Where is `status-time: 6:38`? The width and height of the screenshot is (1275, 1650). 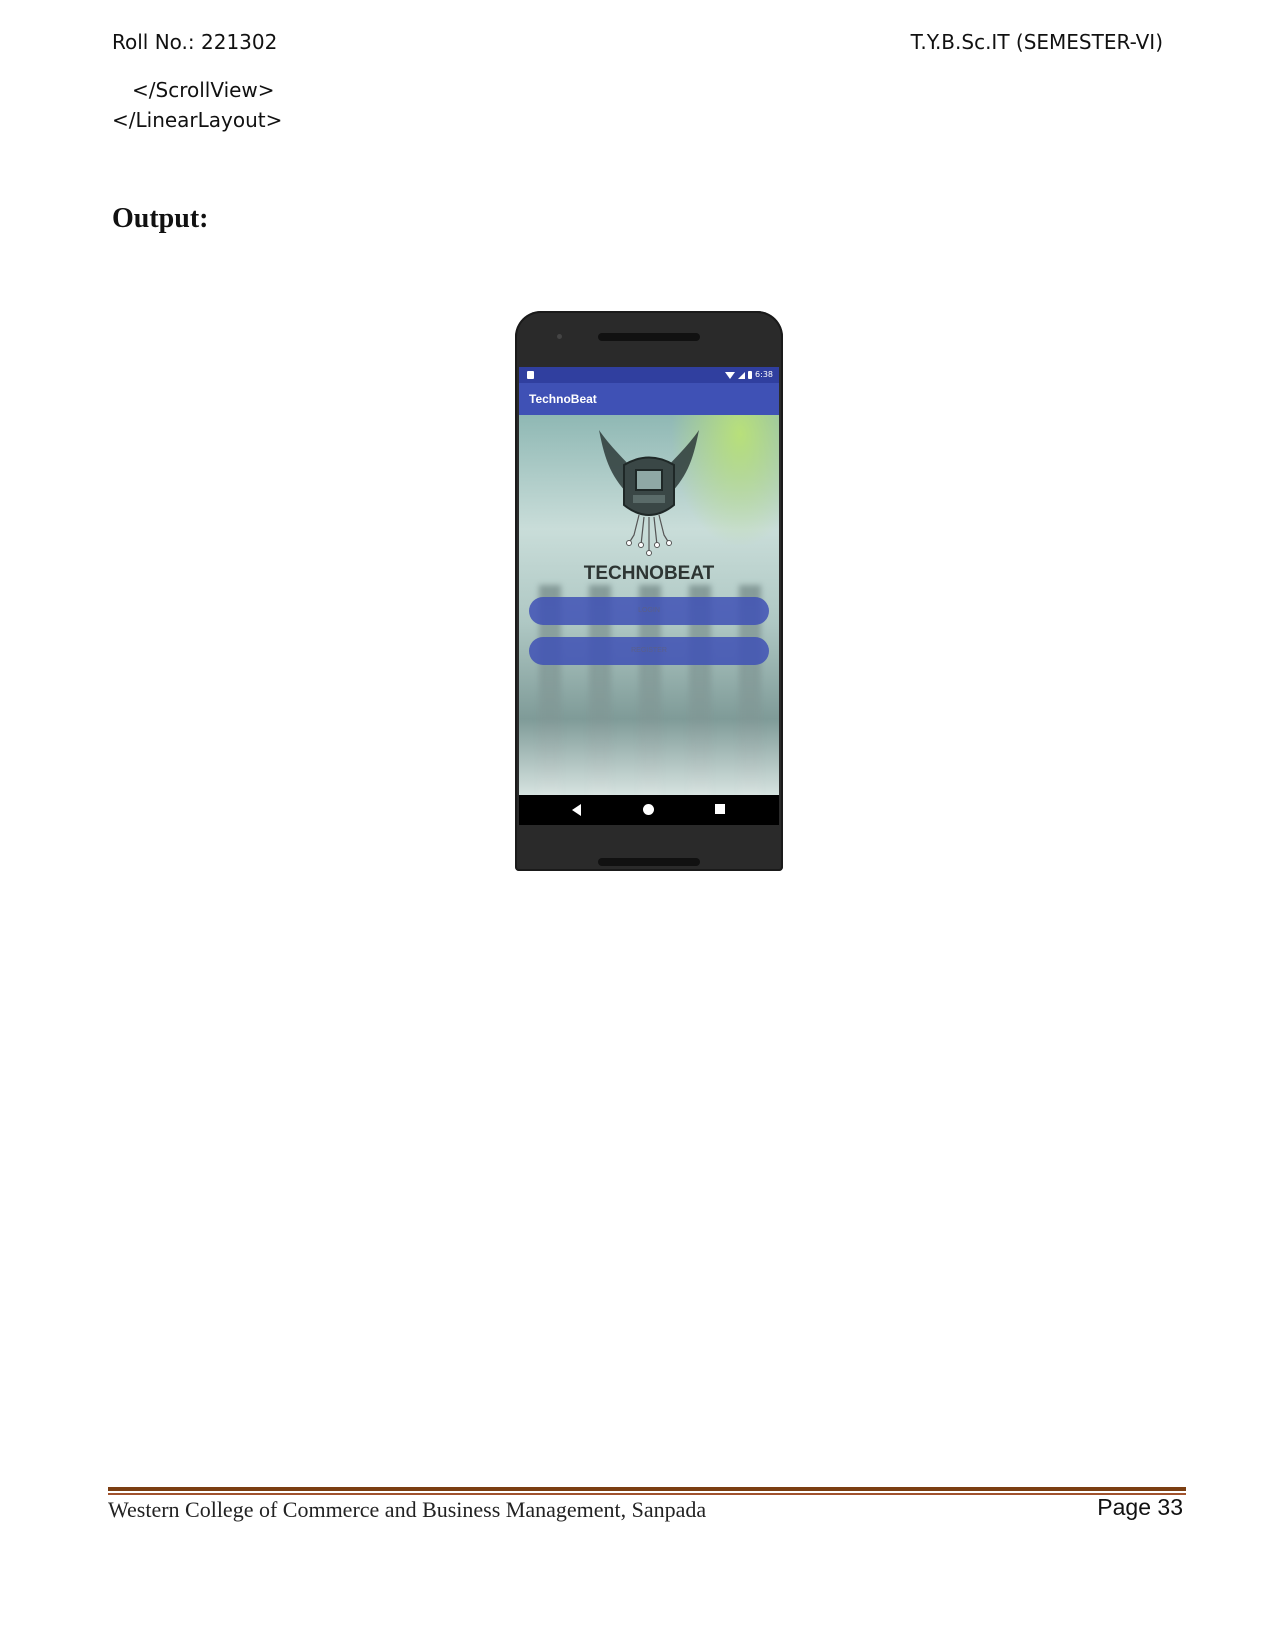 status-time: 6:38 is located at coordinates (764, 374).